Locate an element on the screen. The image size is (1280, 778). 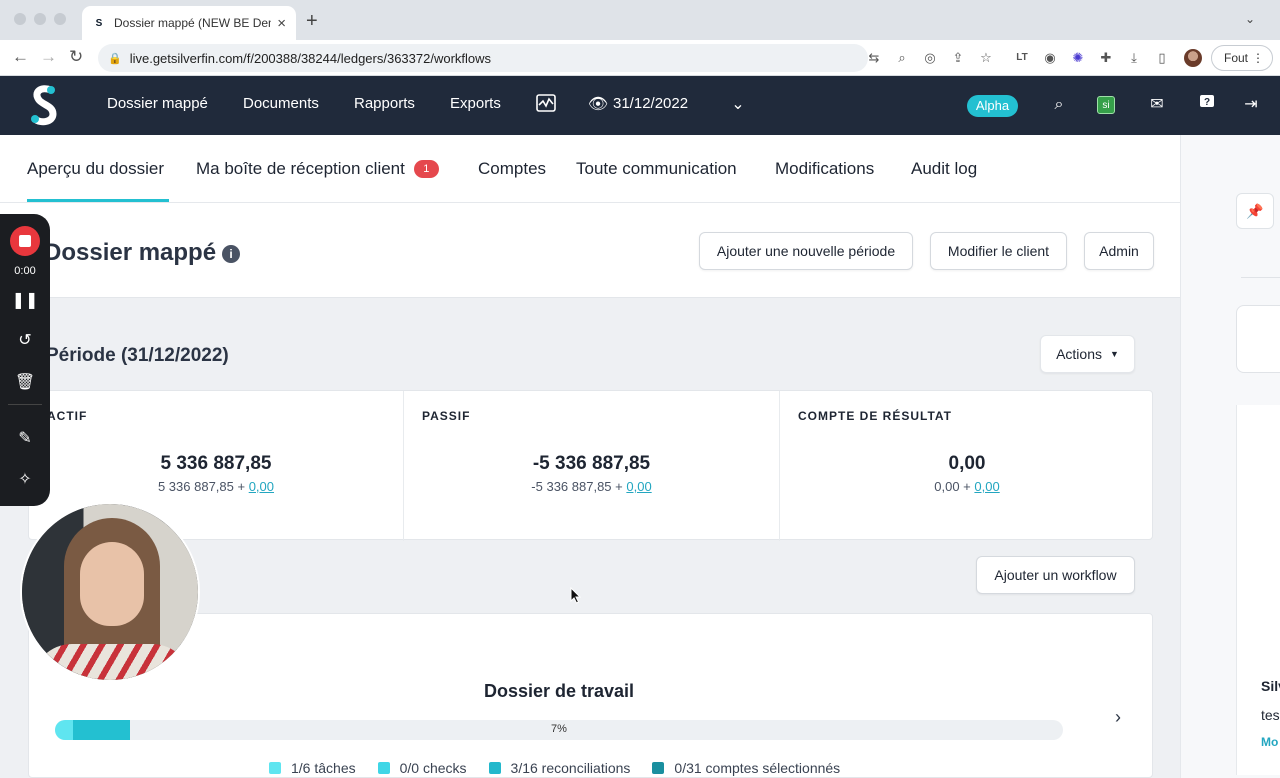
add-workflow-button: Ajouter un workflow is located at coordinates (1055, 575).